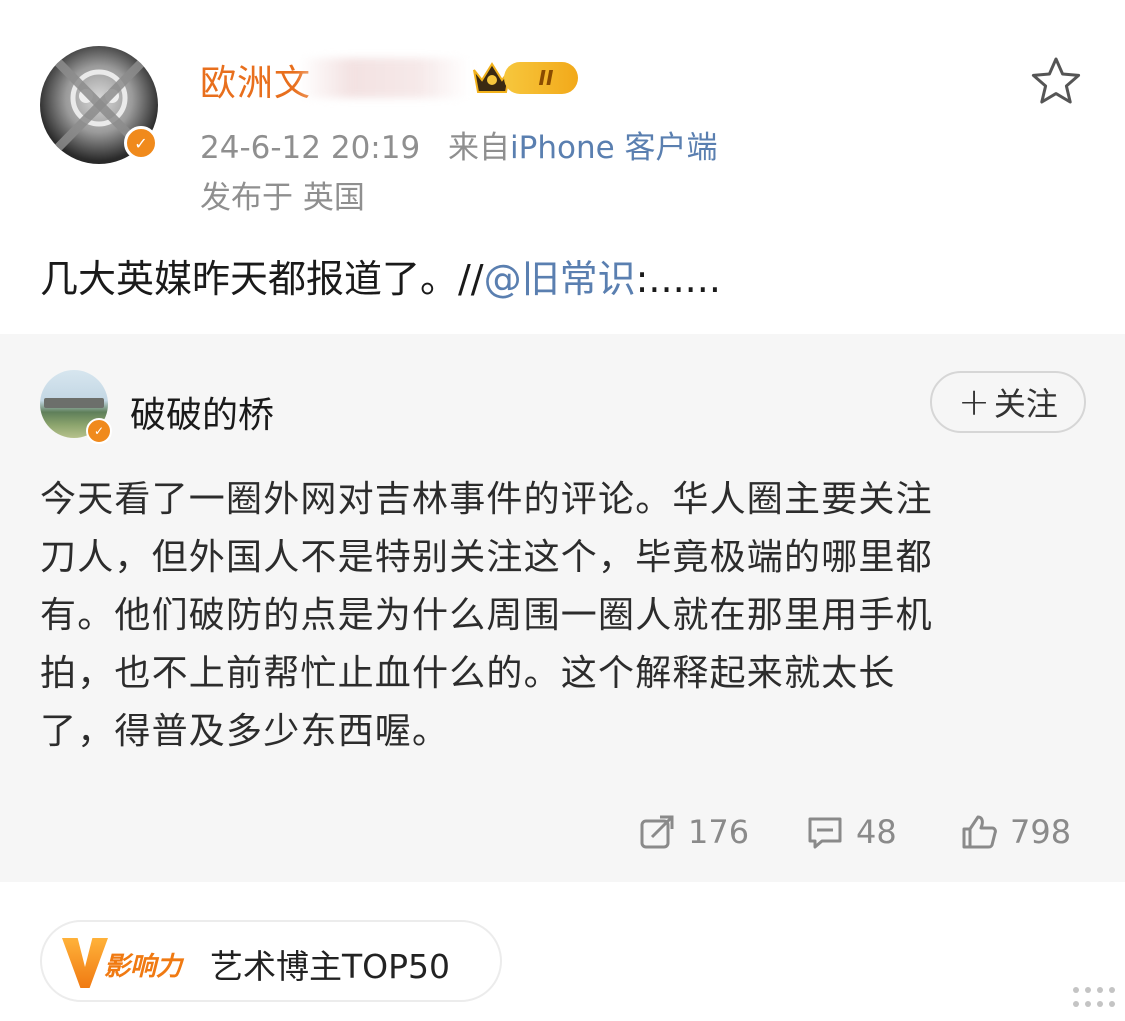 The image size is (1125, 1021). Describe the element at coordinates (479, 148) in the screenshot. I see `source-prefix: 来自` at that location.